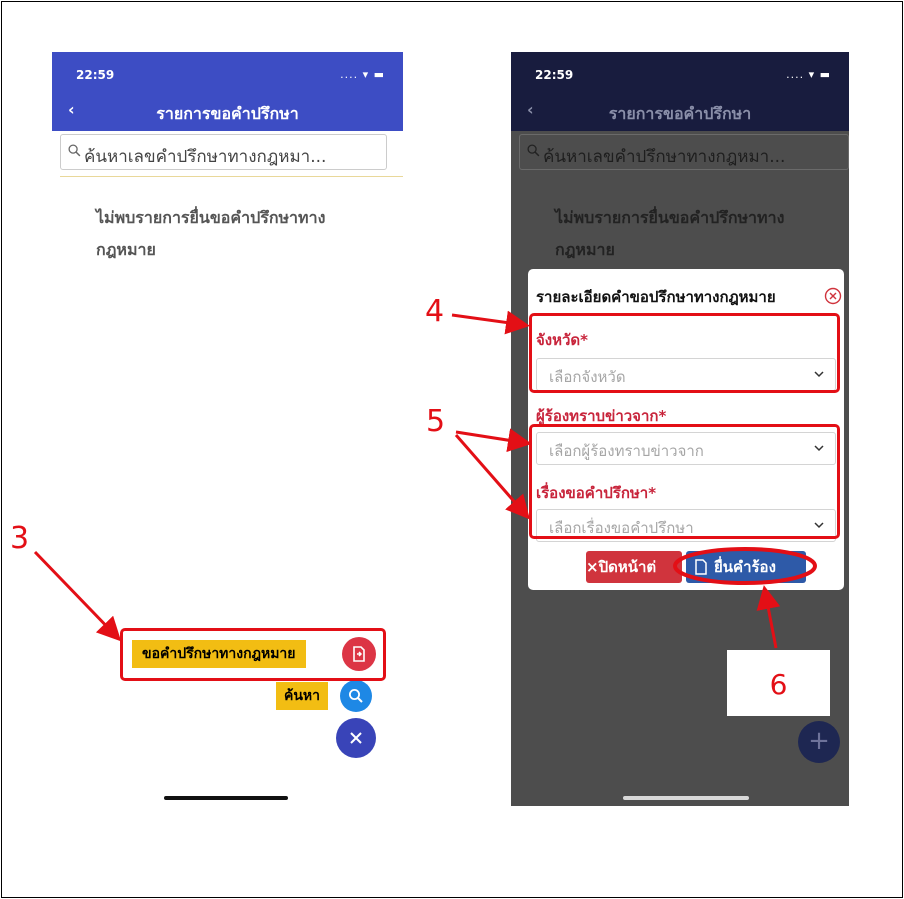  I want to click on annotation-step-3: 3, so click(20, 538).